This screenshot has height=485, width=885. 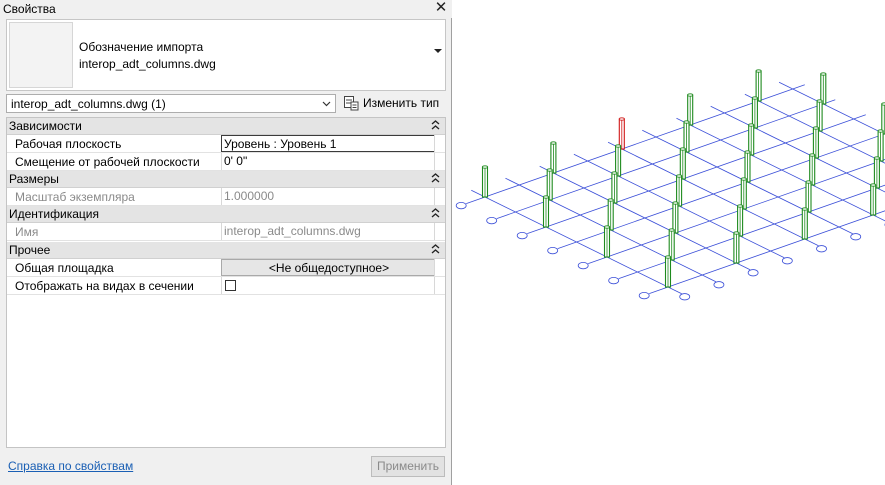 What do you see at coordinates (408, 466) in the screenshot?
I see `apply-button: Применить` at bounding box center [408, 466].